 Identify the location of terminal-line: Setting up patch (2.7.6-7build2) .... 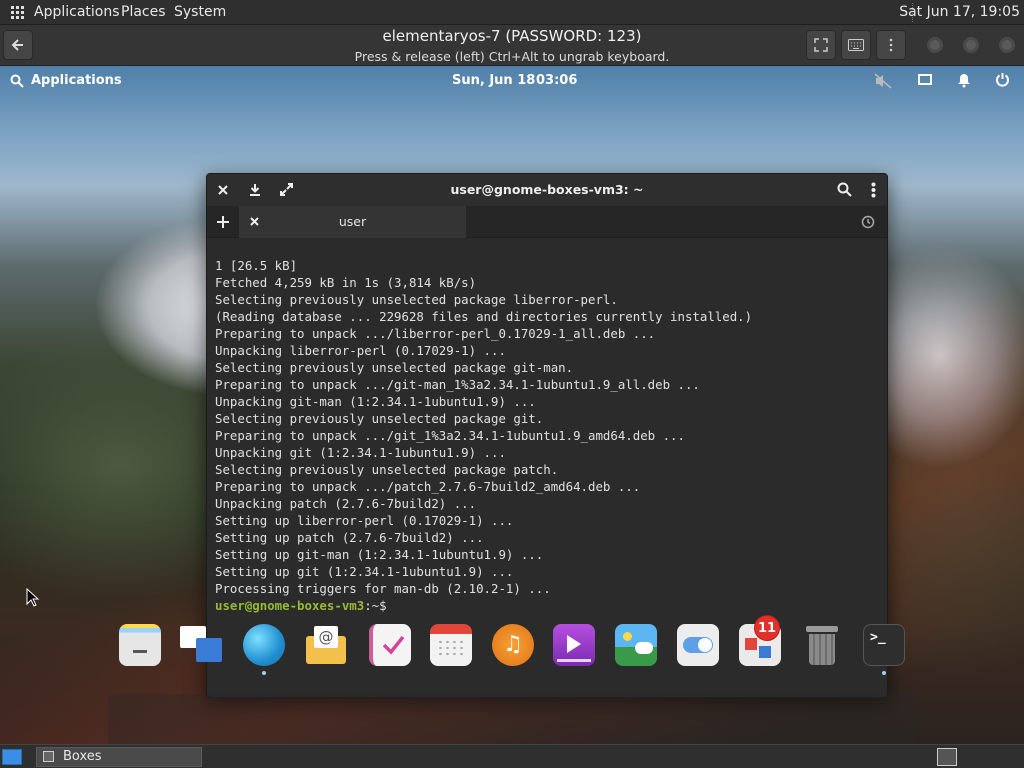
(349, 537).